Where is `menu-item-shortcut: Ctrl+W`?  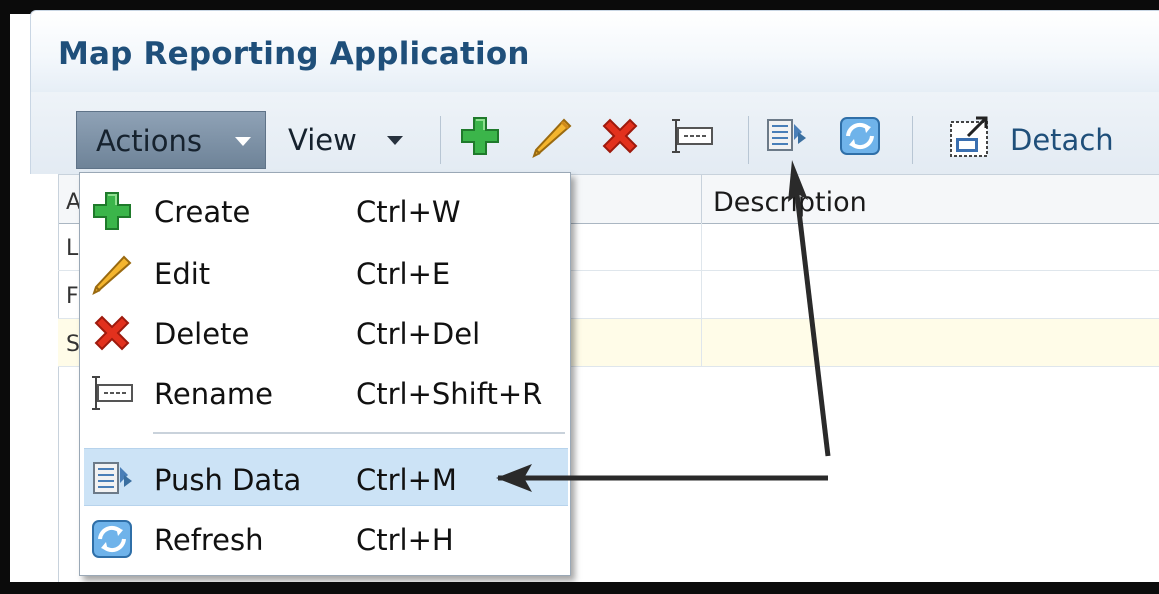
menu-item-shortcut: Ctrl+W is located at coordinates (408, 212).